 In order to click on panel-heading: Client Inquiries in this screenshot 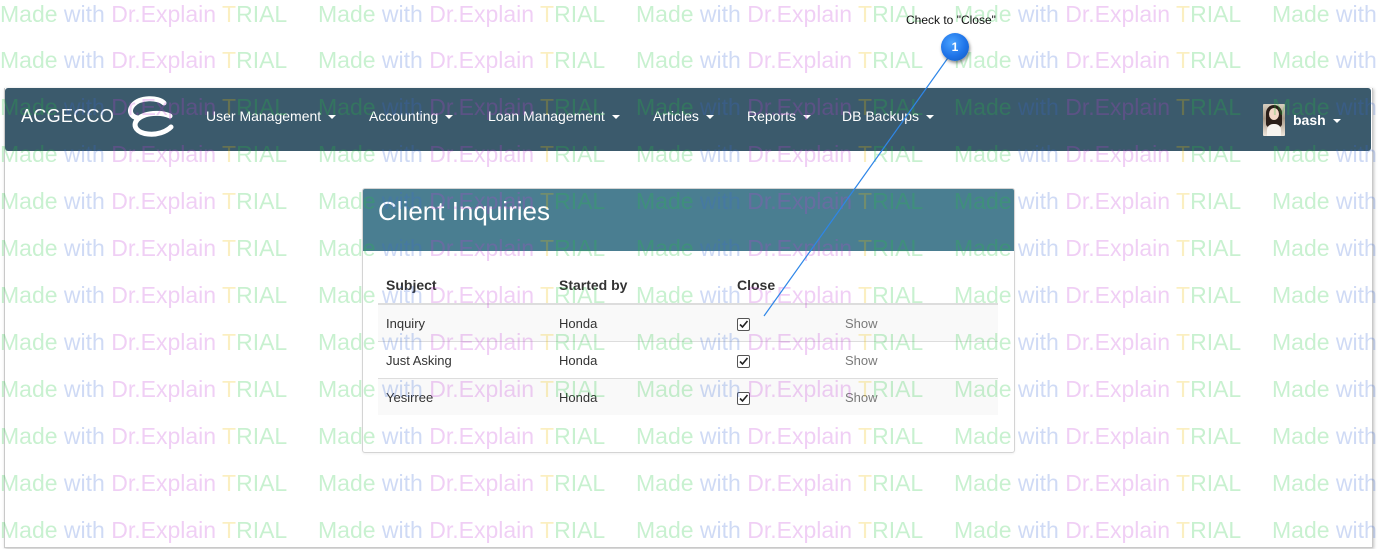, I will do `click(688, 220)`.